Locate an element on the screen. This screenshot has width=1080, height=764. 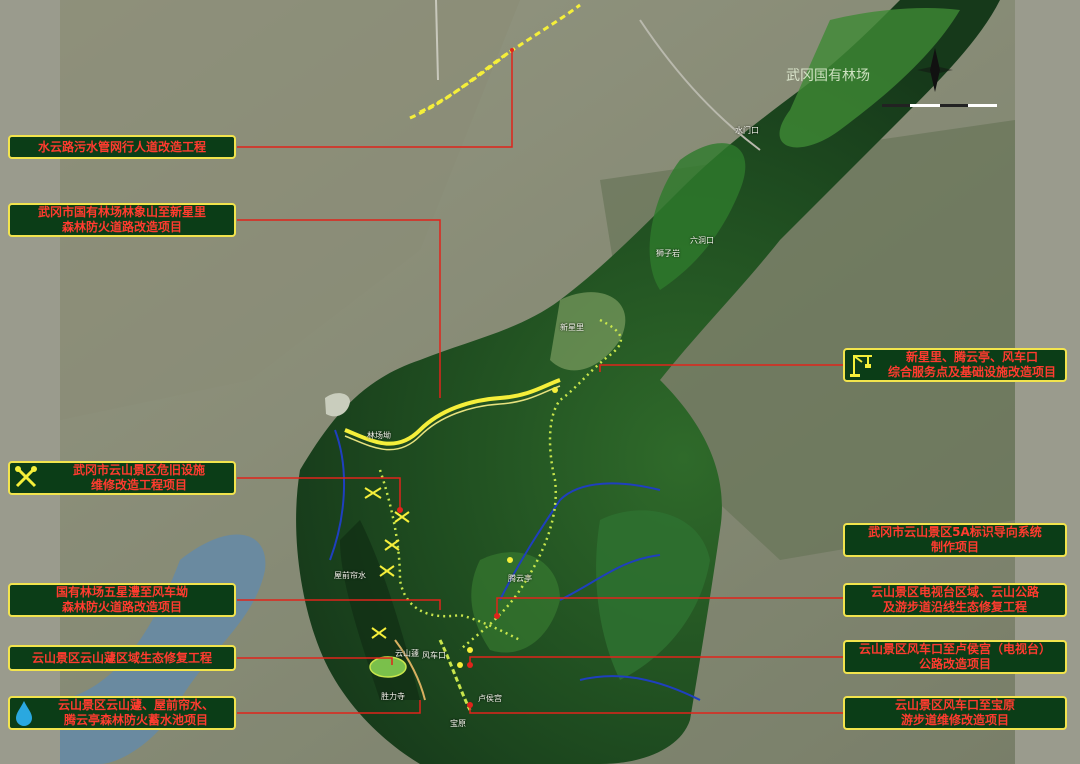
place-label: 卢侯宫 is located at coordinates (490, 698).